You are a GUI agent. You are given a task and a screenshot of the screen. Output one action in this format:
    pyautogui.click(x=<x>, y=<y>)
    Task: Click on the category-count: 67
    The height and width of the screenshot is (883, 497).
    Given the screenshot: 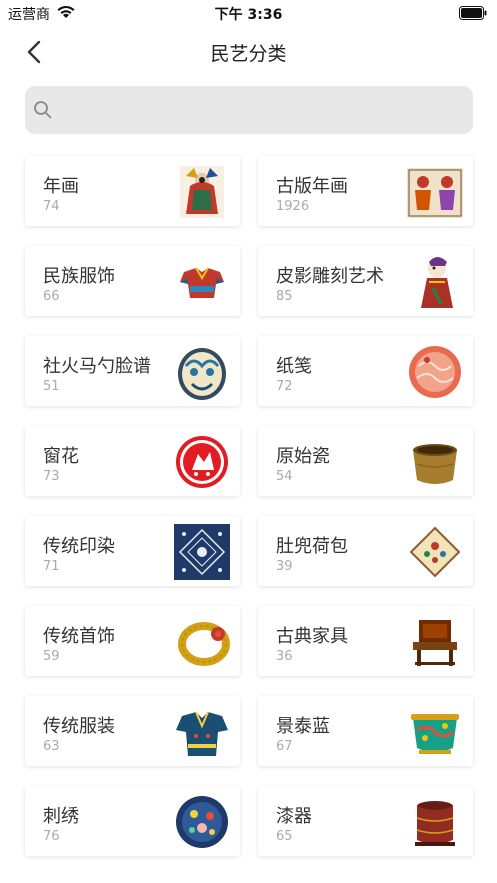 What is the action you would take?
    pyautogui.click(x=284, y=746)
    